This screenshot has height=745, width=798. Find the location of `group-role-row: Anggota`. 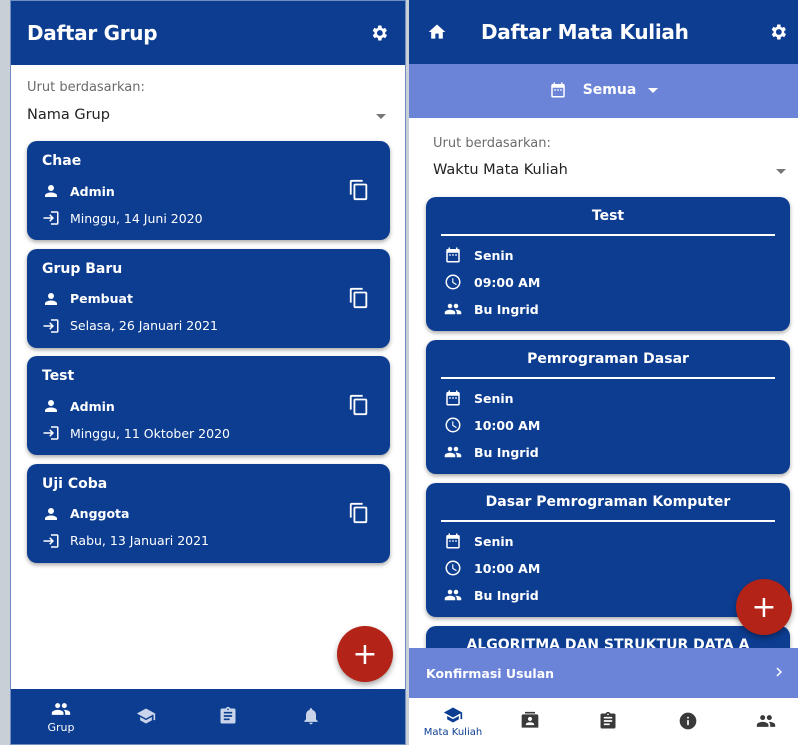

group-role-row: Anggota is located at coordinates (85, 514).